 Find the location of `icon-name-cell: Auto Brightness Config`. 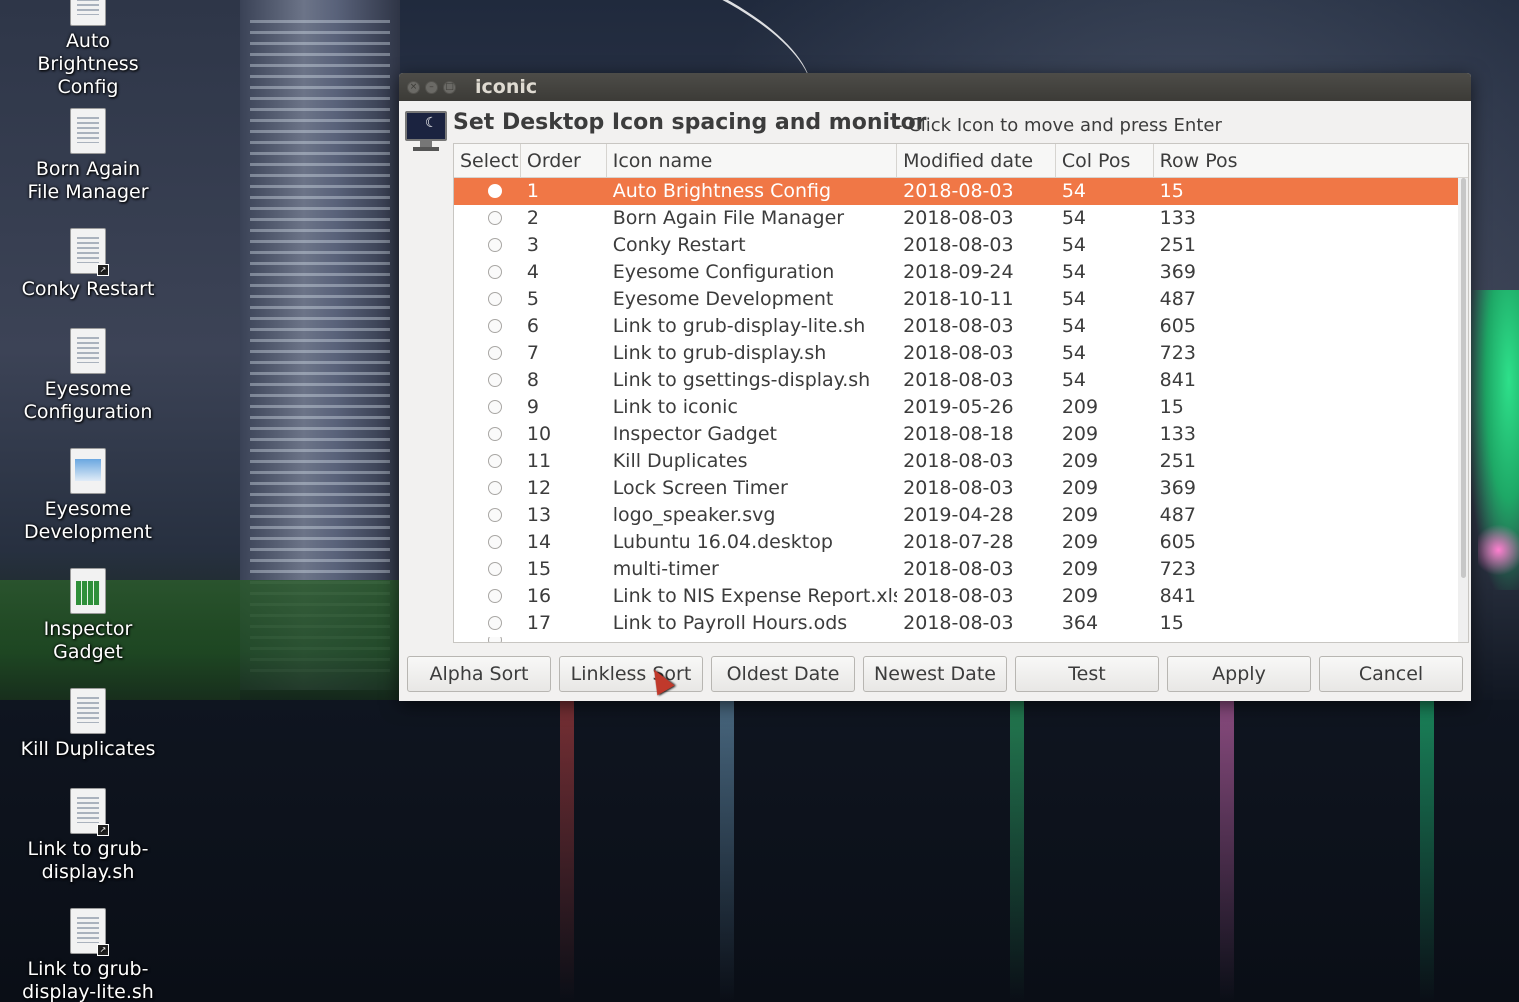

icon-name-cell: Auto Brightness Config is located at coordinates (722, 191).